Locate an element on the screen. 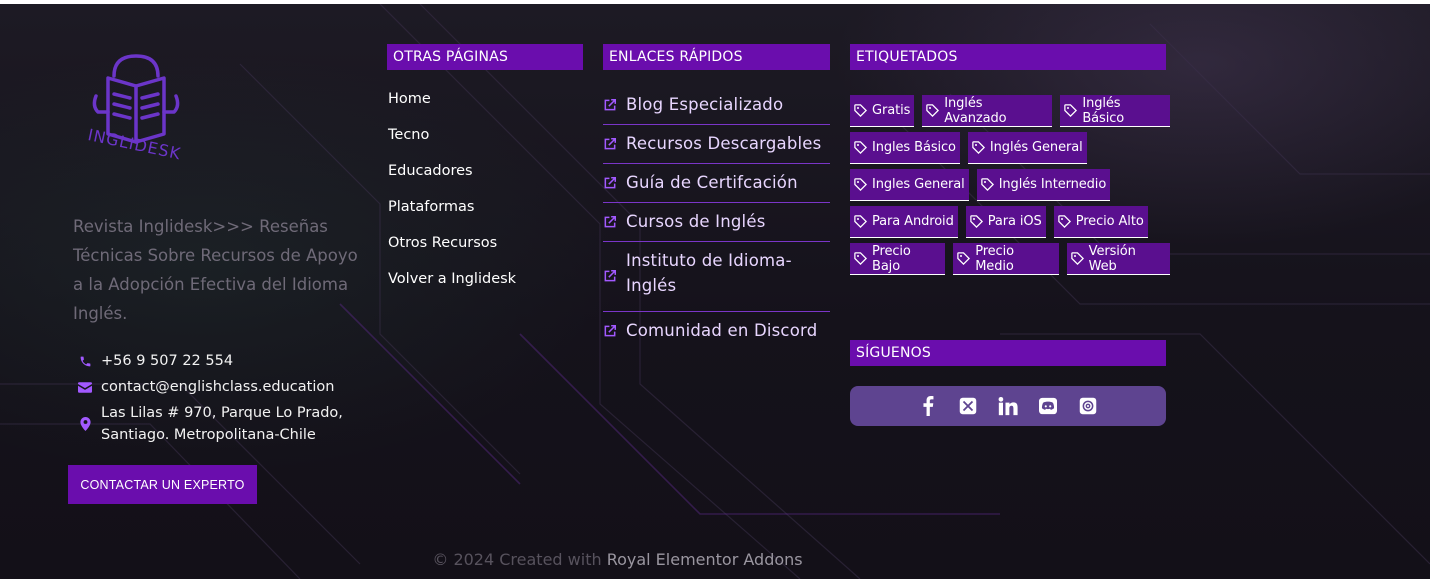  quick-link-label: Recursos Descargables is located at coordinates (724, 143).